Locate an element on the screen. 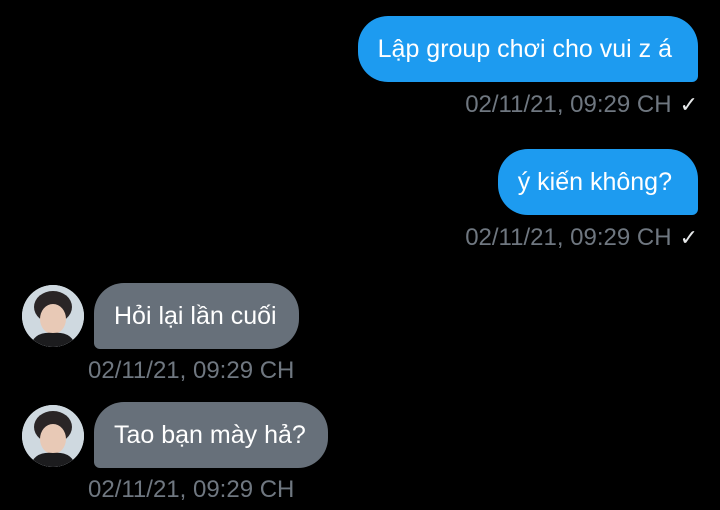  message-bubble-received: Hỏi lại lần cuối is located at coordinates (196, 316).